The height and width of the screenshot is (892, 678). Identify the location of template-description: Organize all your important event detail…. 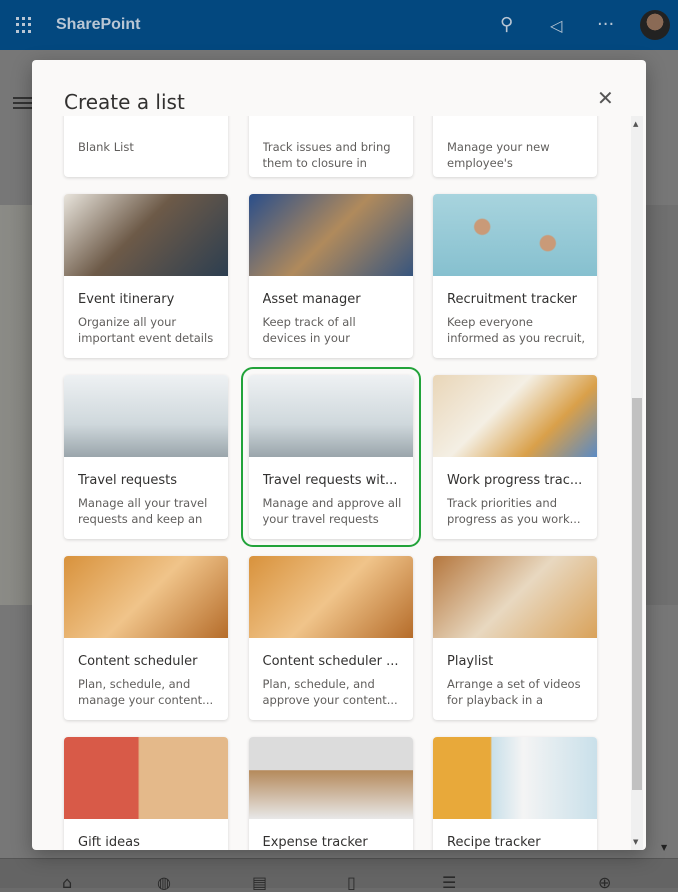
(146, 330).